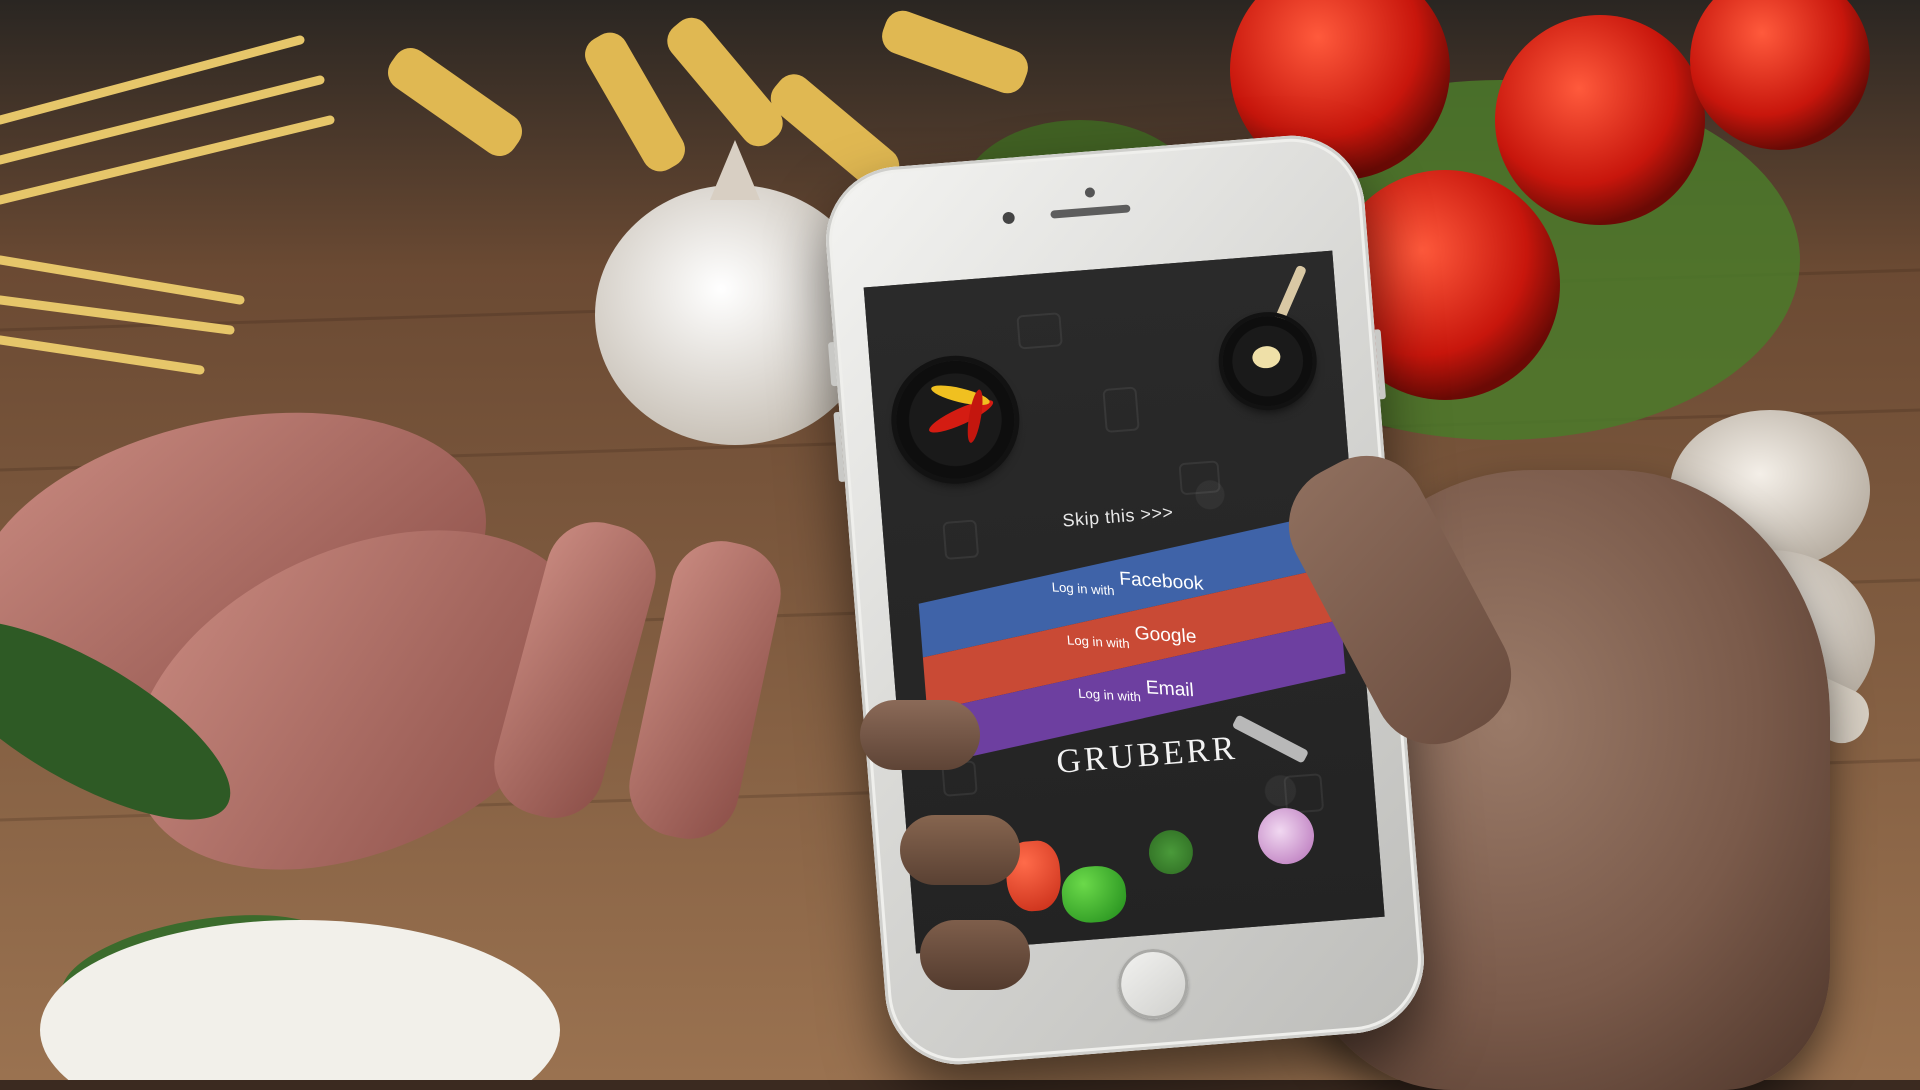  I want to click on login-provider: Facebook, so click(1161, 581).